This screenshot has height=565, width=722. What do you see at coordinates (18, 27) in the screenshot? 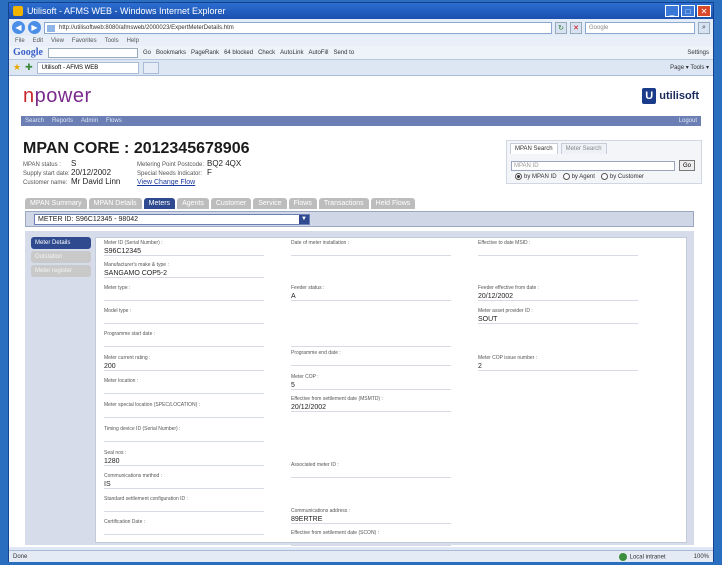
I see `back-icon: ◀` at bounding box center [18, 27].